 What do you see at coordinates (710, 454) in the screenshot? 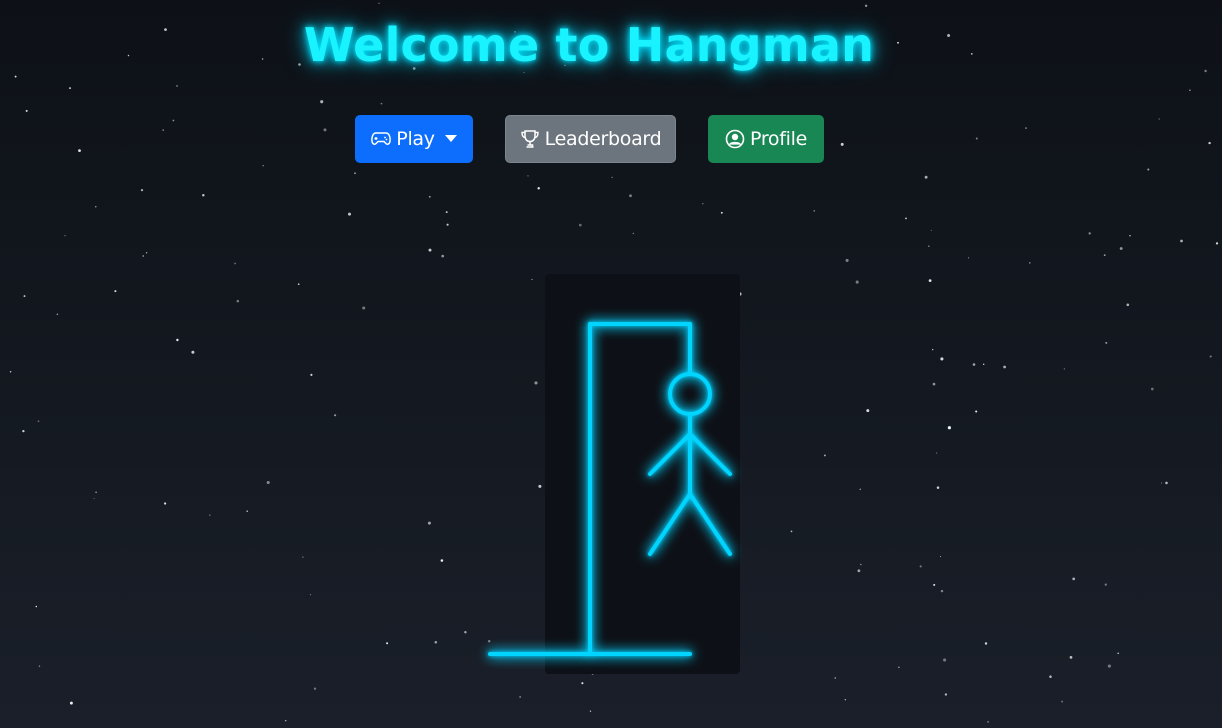
I see `hangman-right-arm` at bounding box center [710, 454].